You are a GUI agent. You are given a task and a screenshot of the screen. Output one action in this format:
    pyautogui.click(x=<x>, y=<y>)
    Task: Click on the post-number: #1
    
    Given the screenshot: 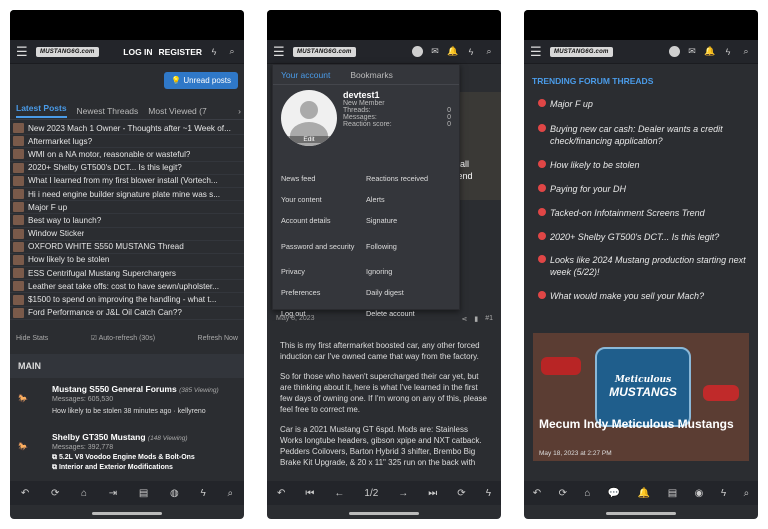 What is the action you would take?
    pyautogui.click(x=489, y=319)
    